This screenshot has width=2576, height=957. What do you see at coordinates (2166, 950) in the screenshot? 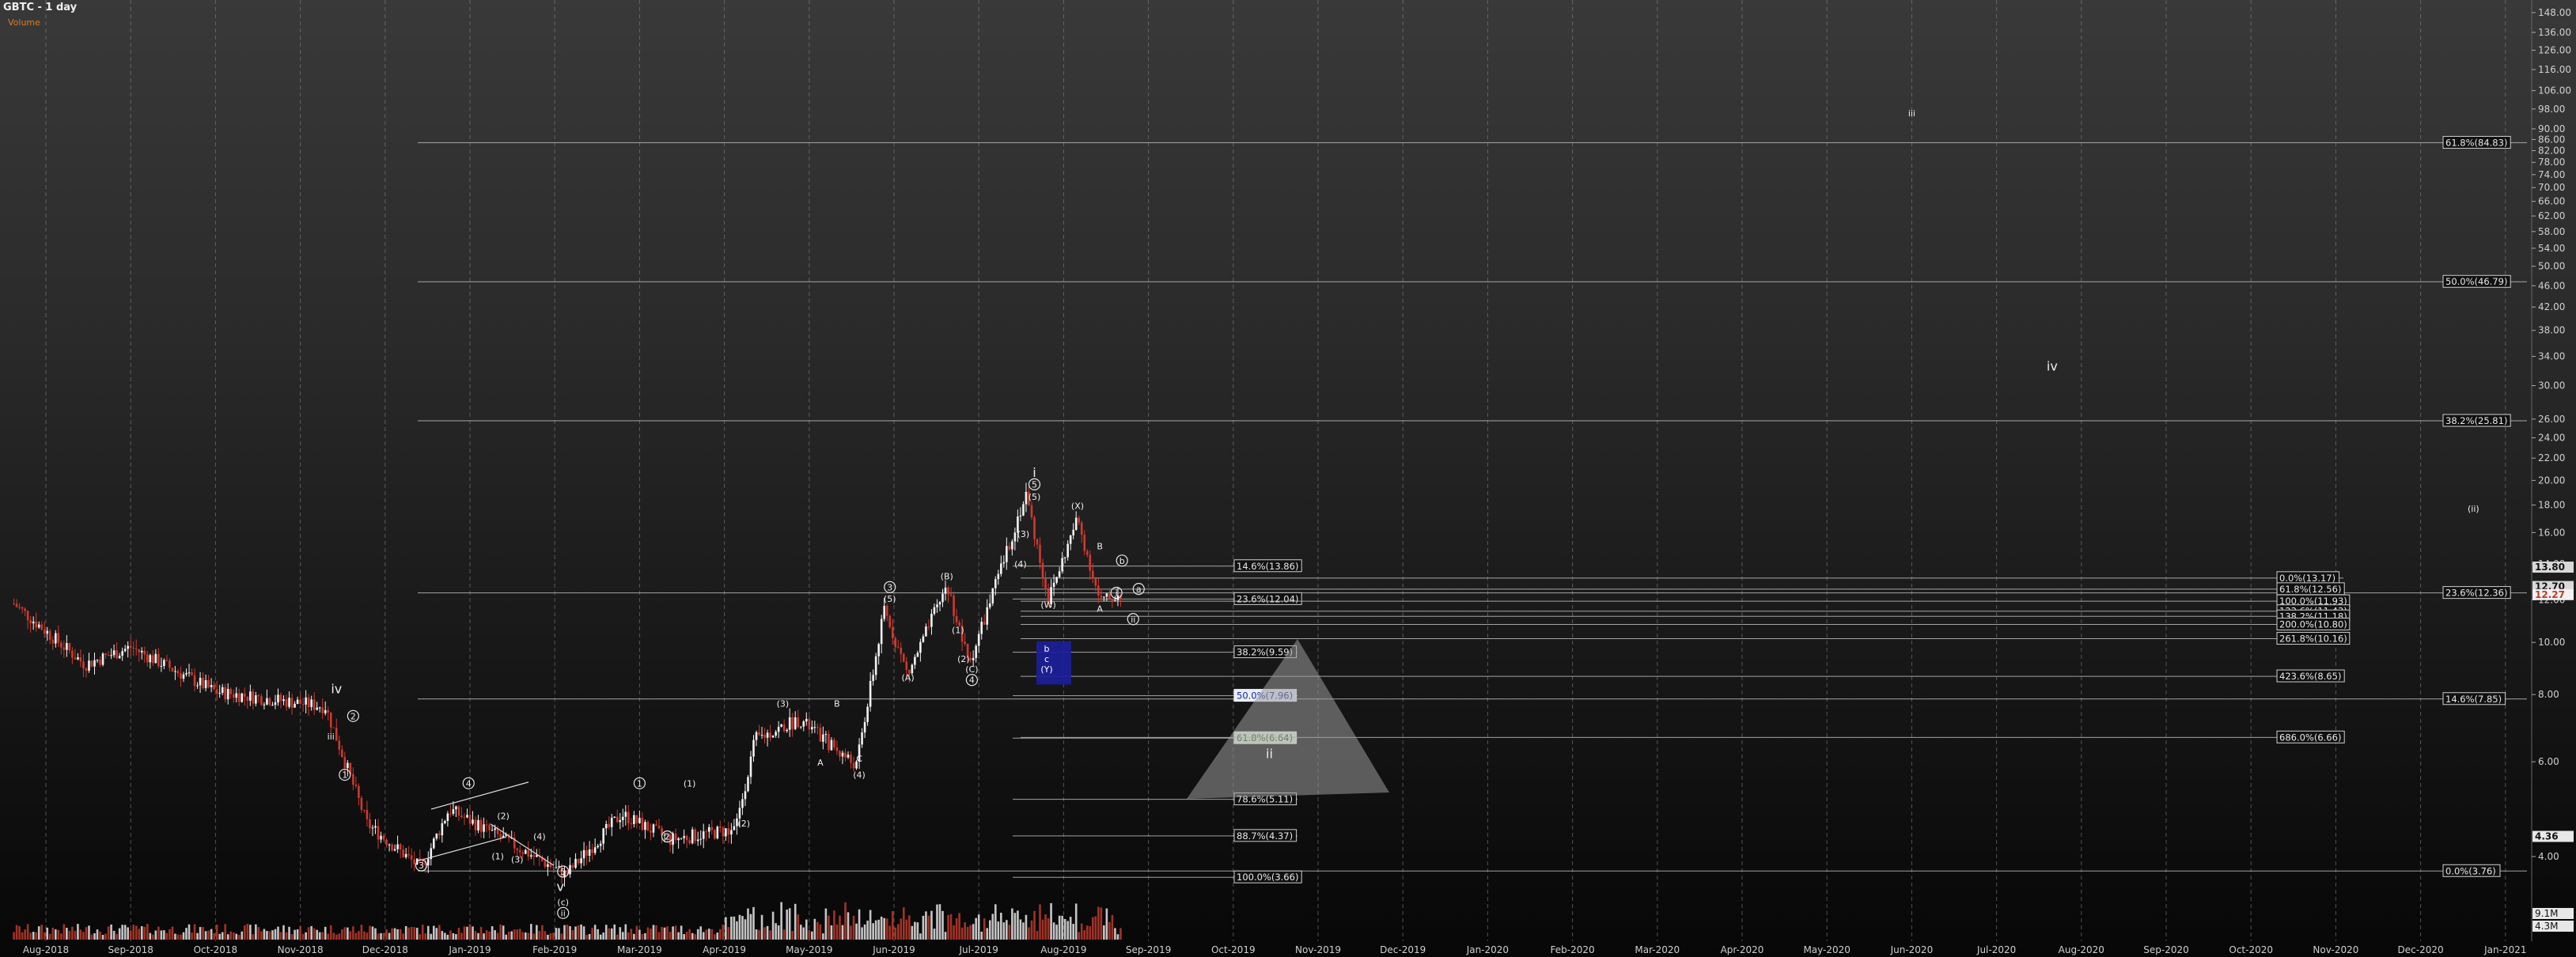
I see `x-tick-label: Sep-2020` at bounding box center [2166, 950].